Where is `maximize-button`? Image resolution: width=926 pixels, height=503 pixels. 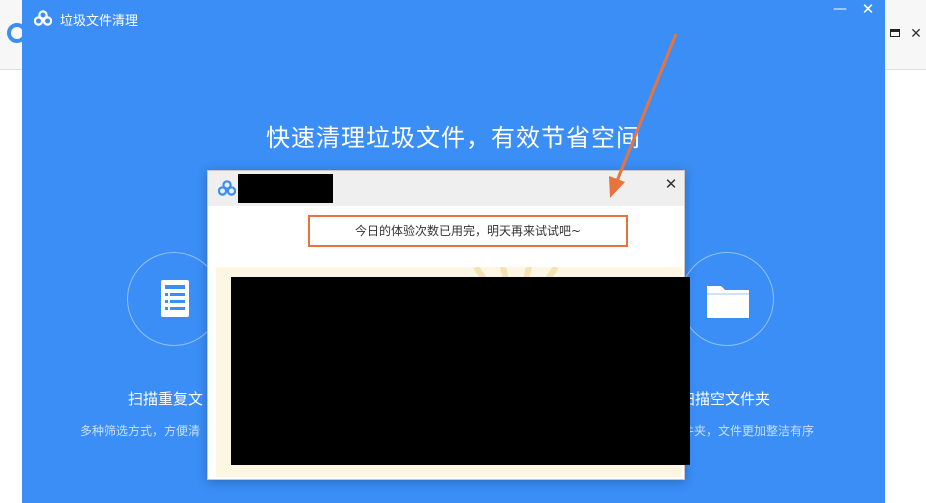
maximize-button is located at coordinates (895, 34).